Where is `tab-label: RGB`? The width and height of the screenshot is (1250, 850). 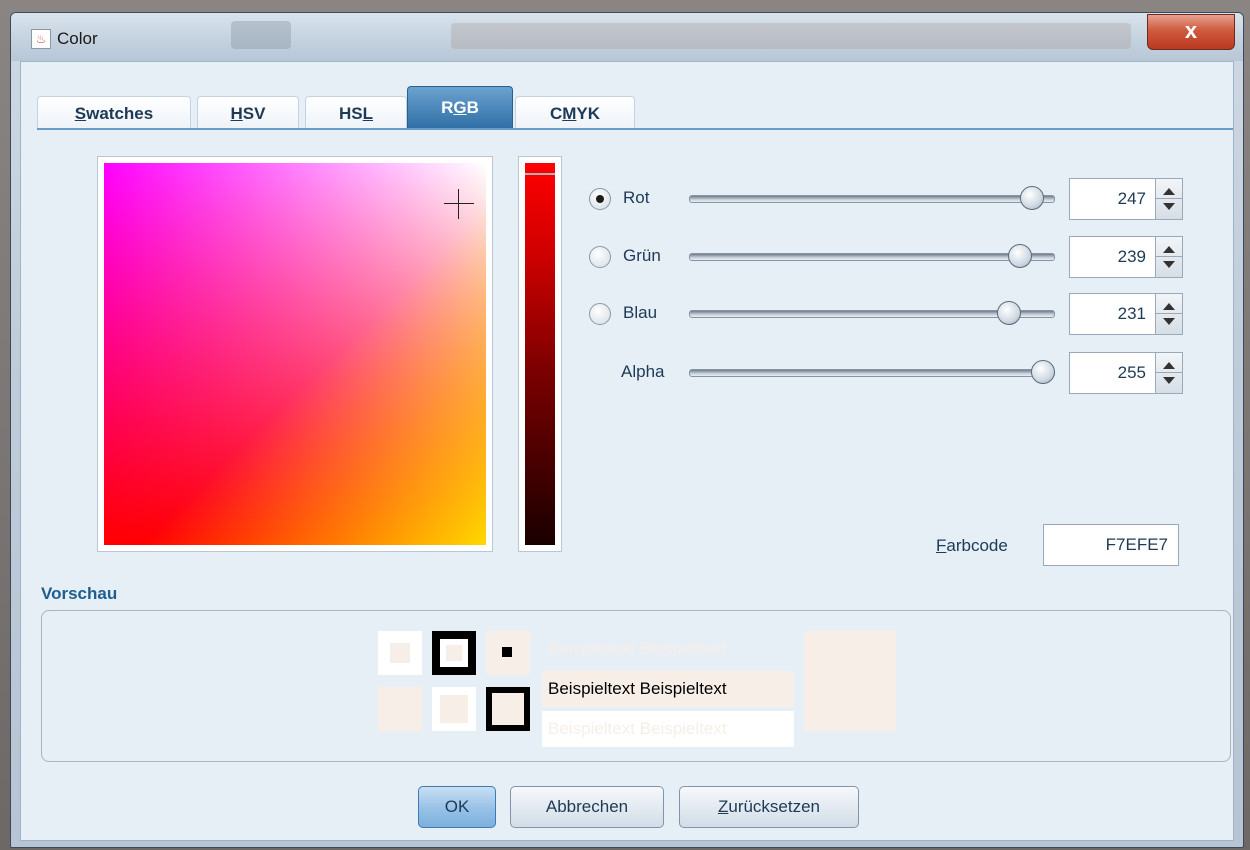
tab-label: RGB is located at coordinates (460, 107).